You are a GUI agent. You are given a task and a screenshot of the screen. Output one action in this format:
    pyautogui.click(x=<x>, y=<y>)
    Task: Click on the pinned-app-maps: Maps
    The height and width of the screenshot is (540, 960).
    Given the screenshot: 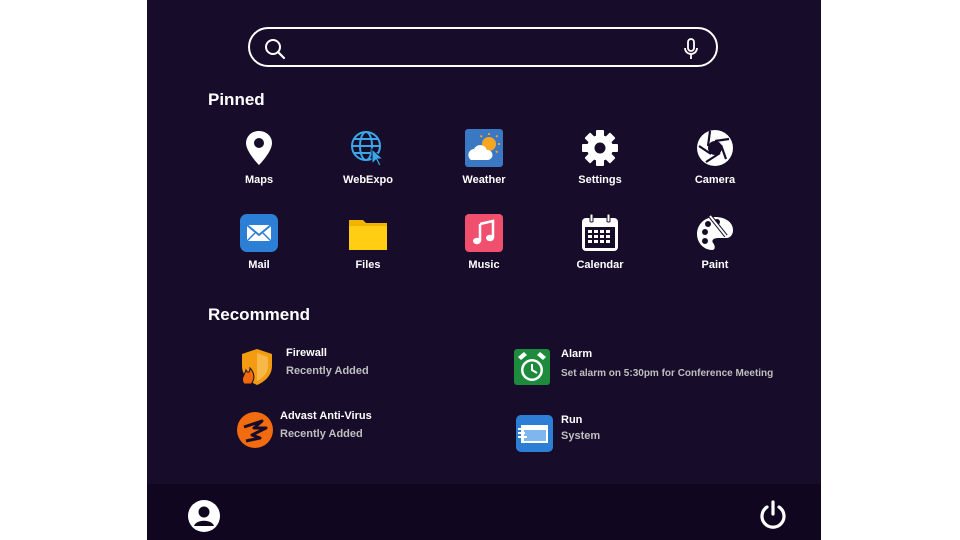 What is the action you would take?
    pyautogui.click(x=259, y=164)
    